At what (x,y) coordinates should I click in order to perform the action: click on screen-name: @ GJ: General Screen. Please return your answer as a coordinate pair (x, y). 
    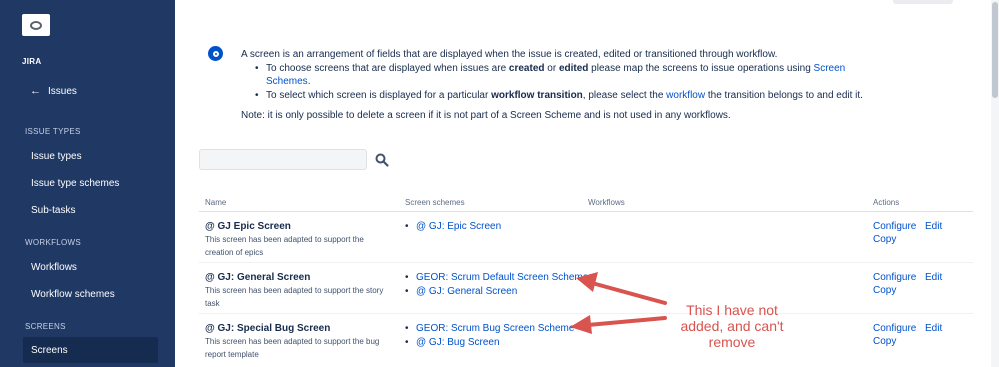
    Looking at the image, I should click on (258, 277).